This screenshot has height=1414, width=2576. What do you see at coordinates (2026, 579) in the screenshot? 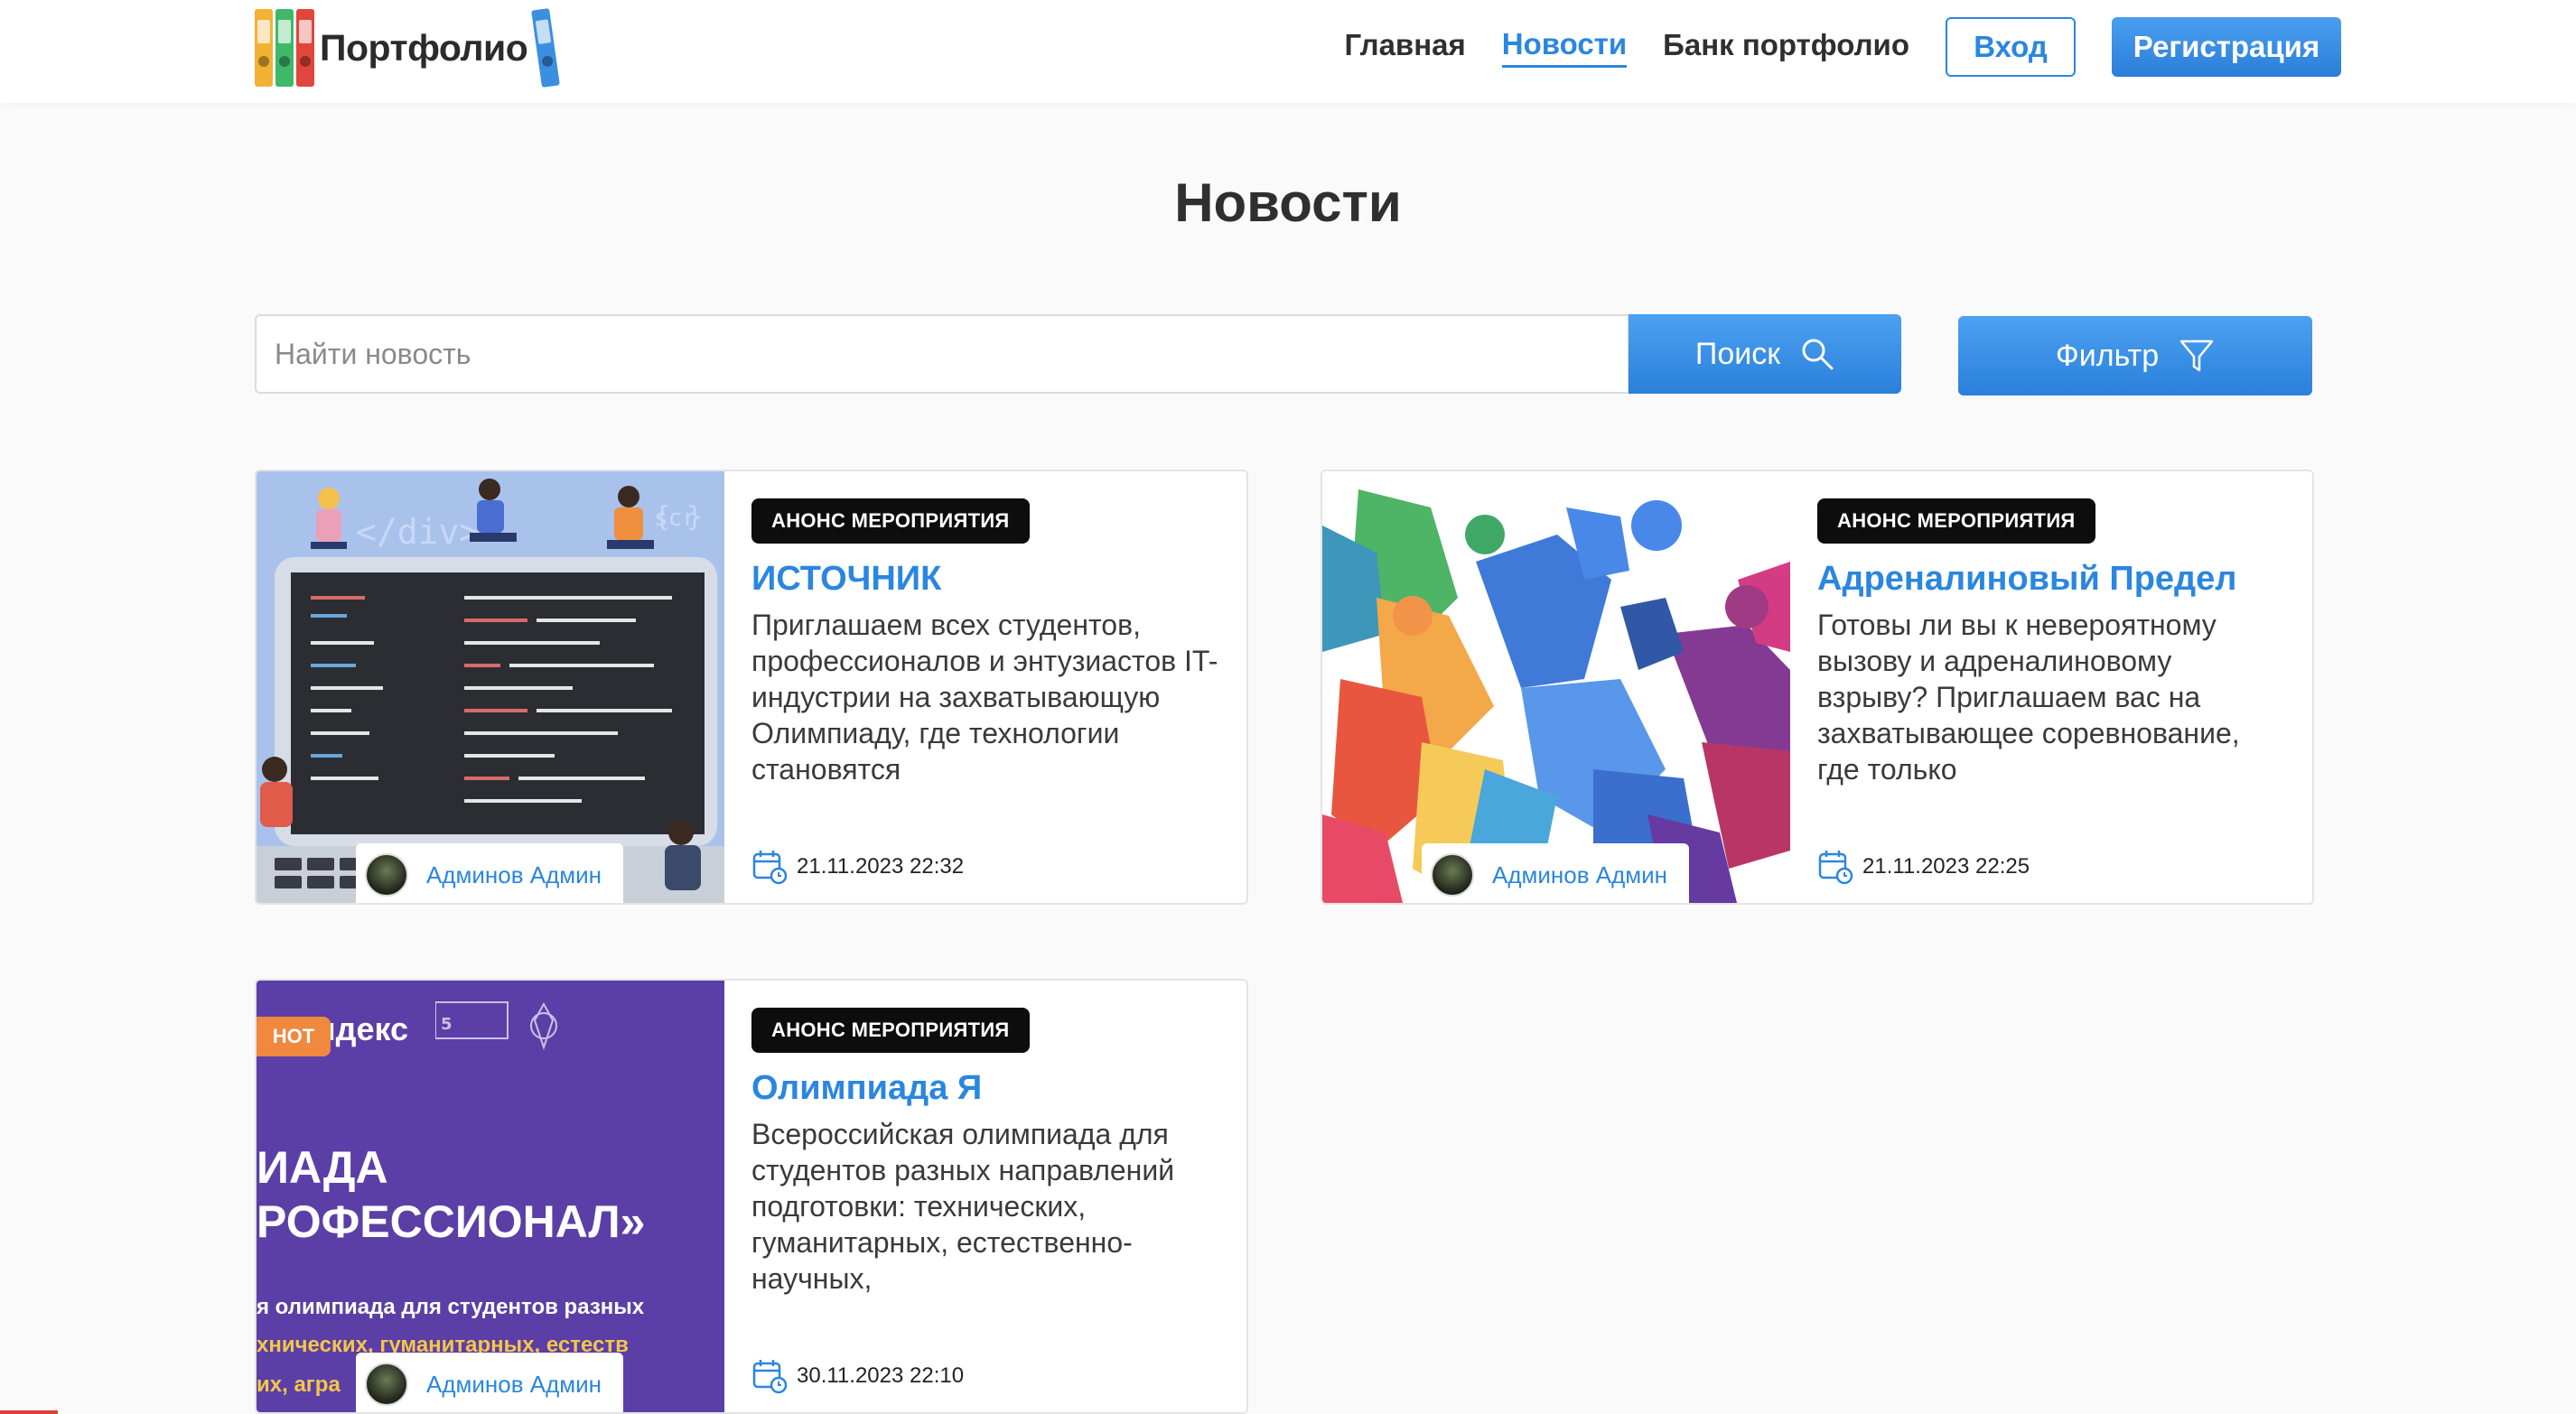
I see `news-title: Адреналиновый Предел` at bounding box center [2026, 579].